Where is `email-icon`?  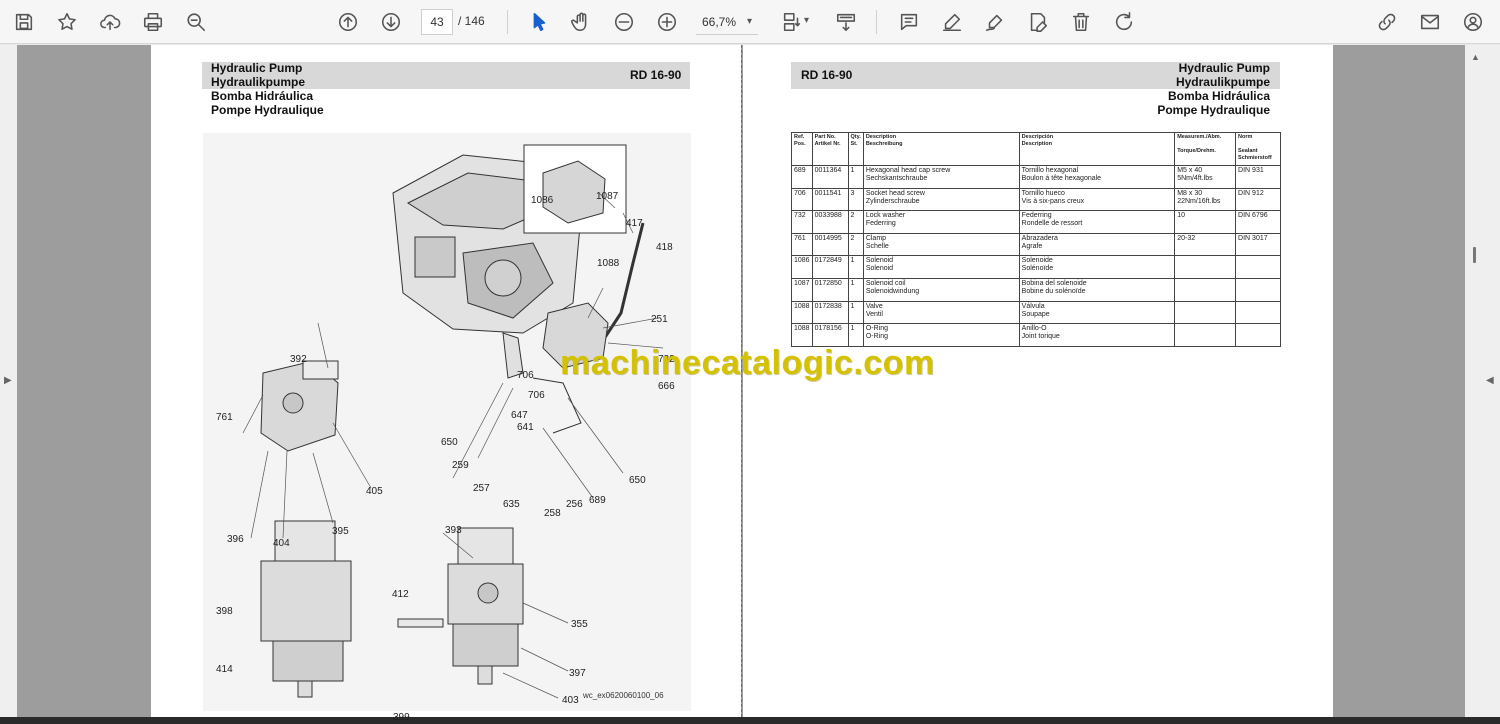
email-icon is located at coordinates (1430, 22).